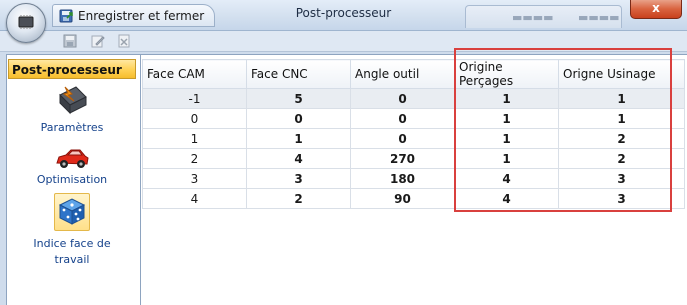 Image resolution: width=687 pixels, height=305 pixels. What do you see at coordinates (194, 118) in the screenshot?
I see `cell-face-cam: 0` at bounding box center [194, 118].